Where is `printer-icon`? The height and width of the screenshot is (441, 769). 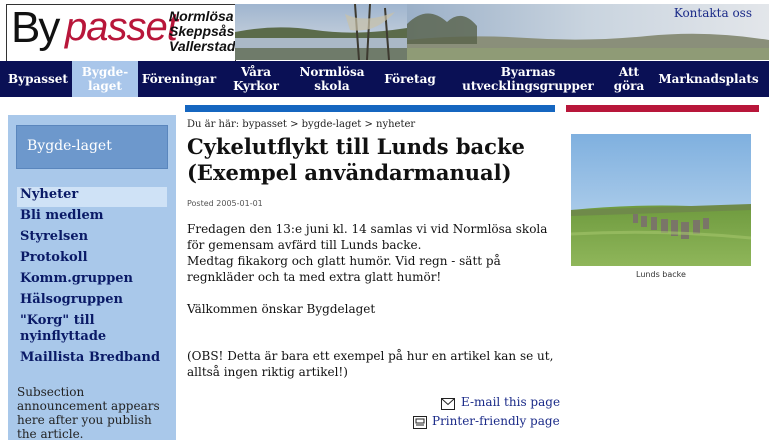
printer-icon is located at coordinates (420, 421).